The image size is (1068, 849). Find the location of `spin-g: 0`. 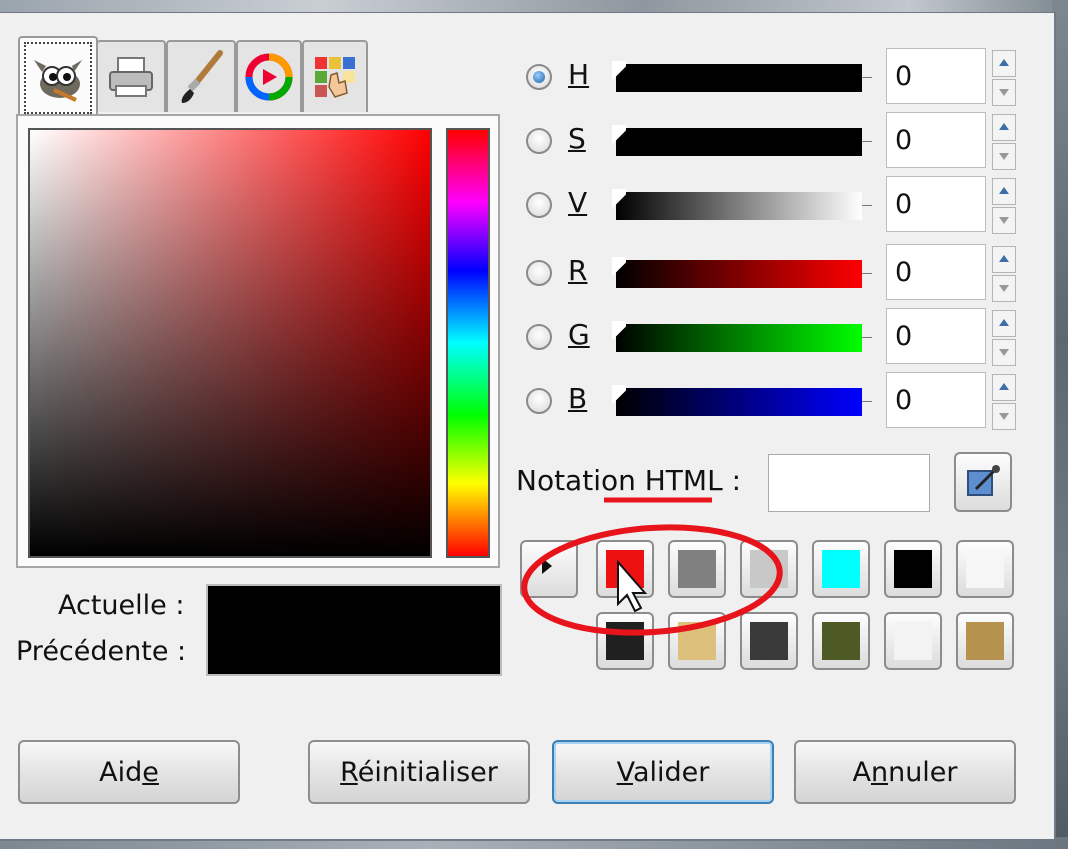

spin-g: 0 is located at coordinates (936, 336).